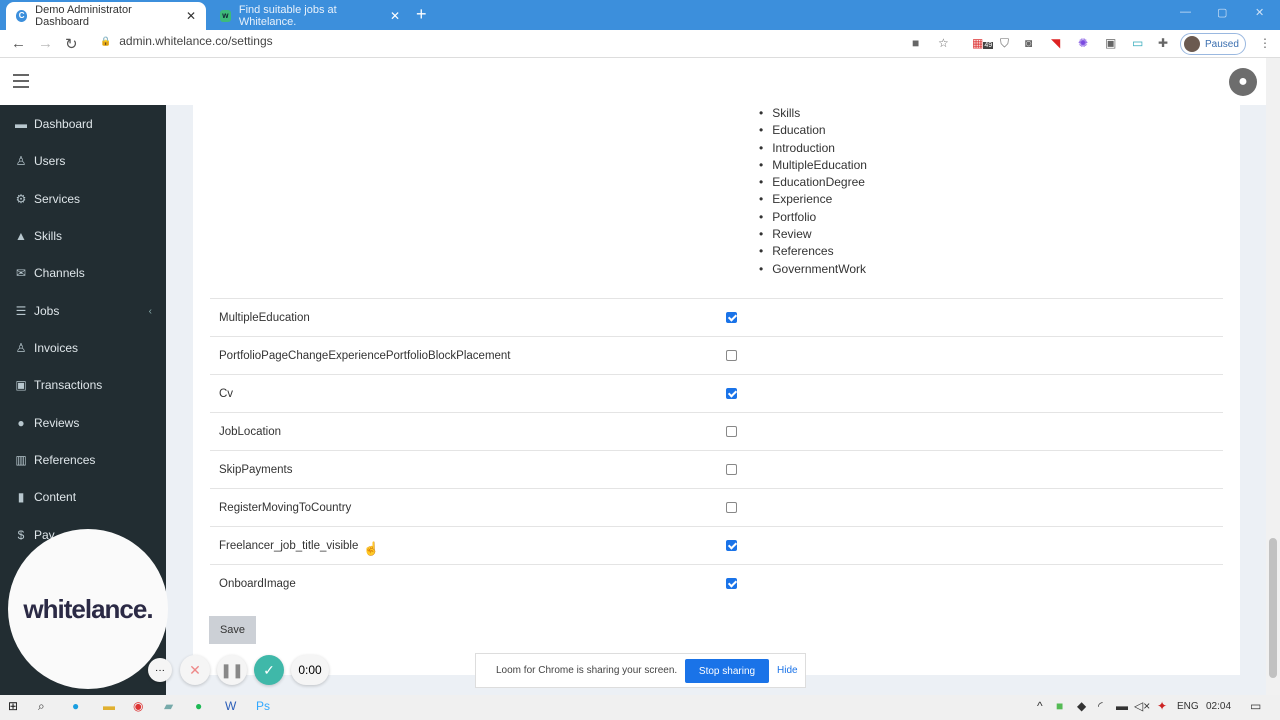 This screenshot has height=720, width=1280. I want to click on list-item: GovernmentWork, so click(813, 269).